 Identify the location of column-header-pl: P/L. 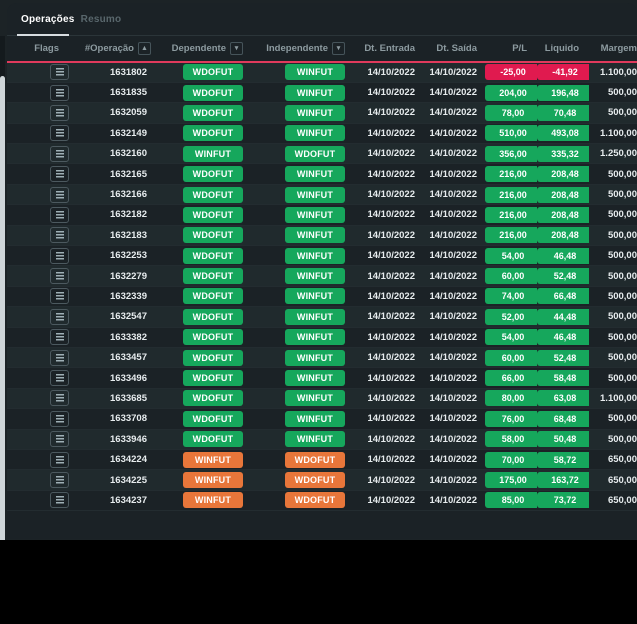
(511, 49).